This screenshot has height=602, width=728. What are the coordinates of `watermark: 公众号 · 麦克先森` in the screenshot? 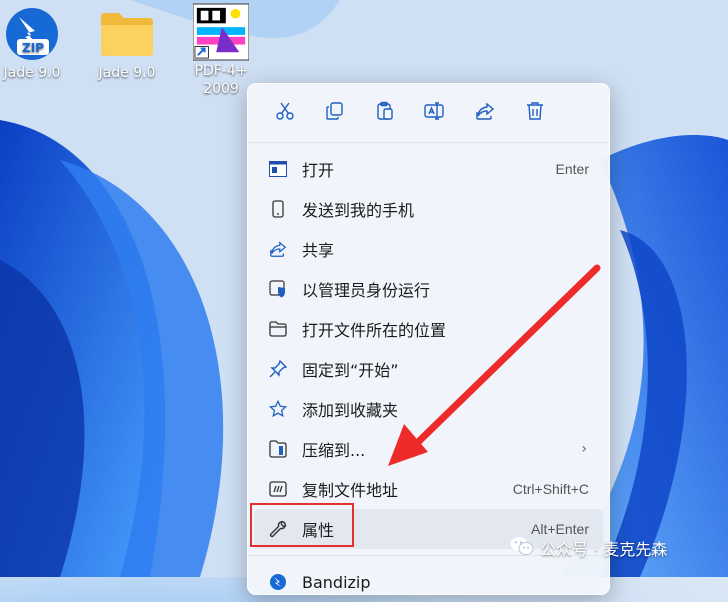 It's located at (588, 548).